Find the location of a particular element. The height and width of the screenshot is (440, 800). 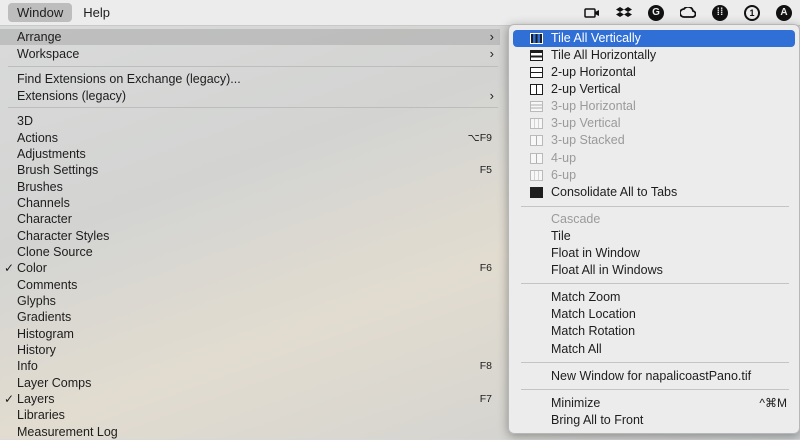

submenu-item-3-up-horizontal: 3-up Horizontal is located at coordinates (654, 106).